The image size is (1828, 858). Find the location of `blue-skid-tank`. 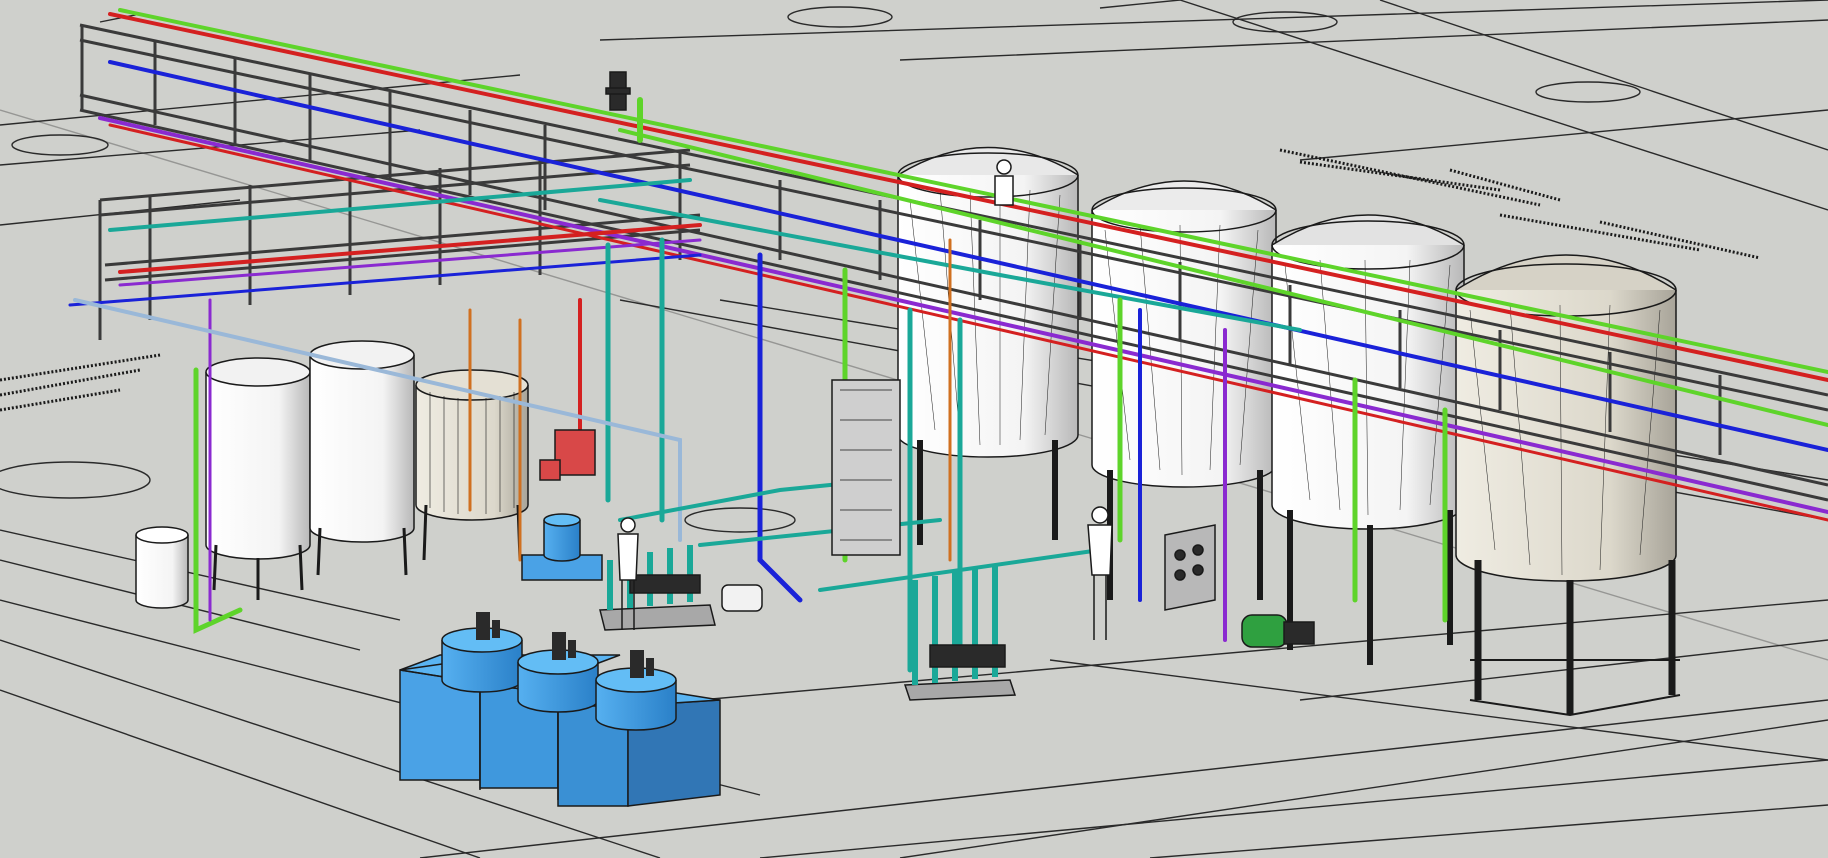

blue-skid-tank is located at coordinates (562, 547).